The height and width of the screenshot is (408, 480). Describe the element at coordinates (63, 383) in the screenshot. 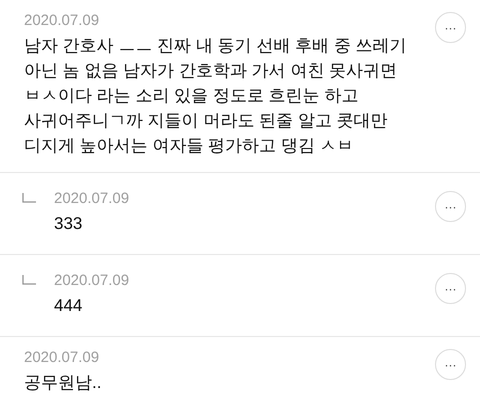

I see `comment-text: 공무원남..` at that location.